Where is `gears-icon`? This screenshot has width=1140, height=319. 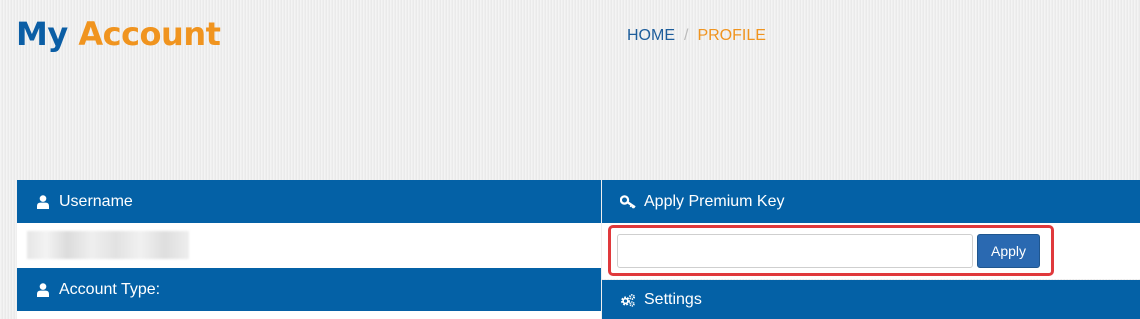
gears-icon is located at coordinates (628, 300).